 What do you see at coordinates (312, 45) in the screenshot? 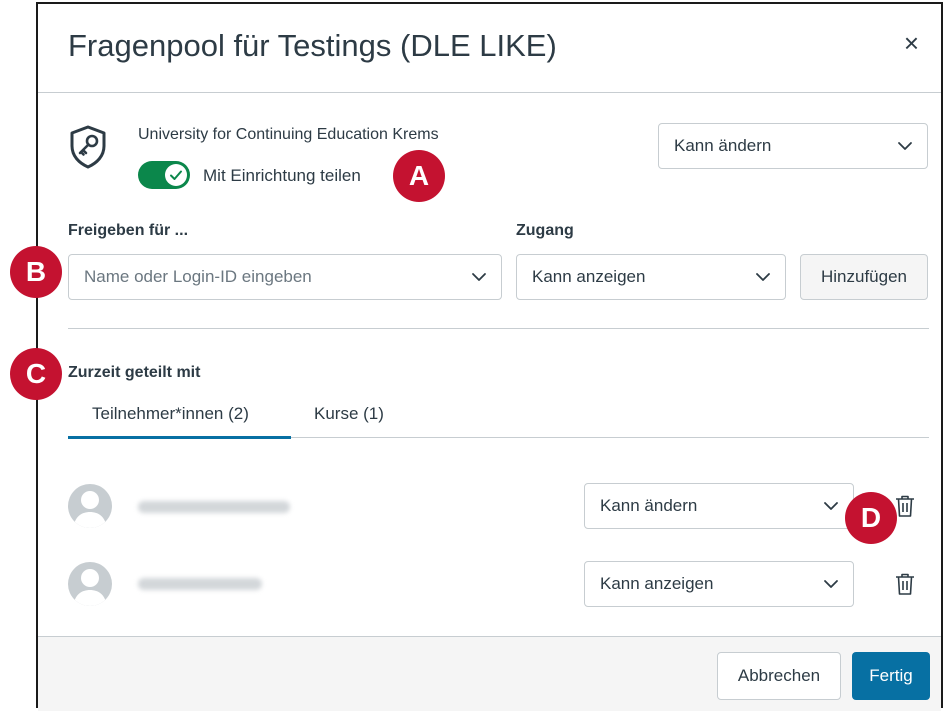
I see `dialog-title: Fragenpool für Testings (DLE LIKE)` at bounding box center [312, 45].